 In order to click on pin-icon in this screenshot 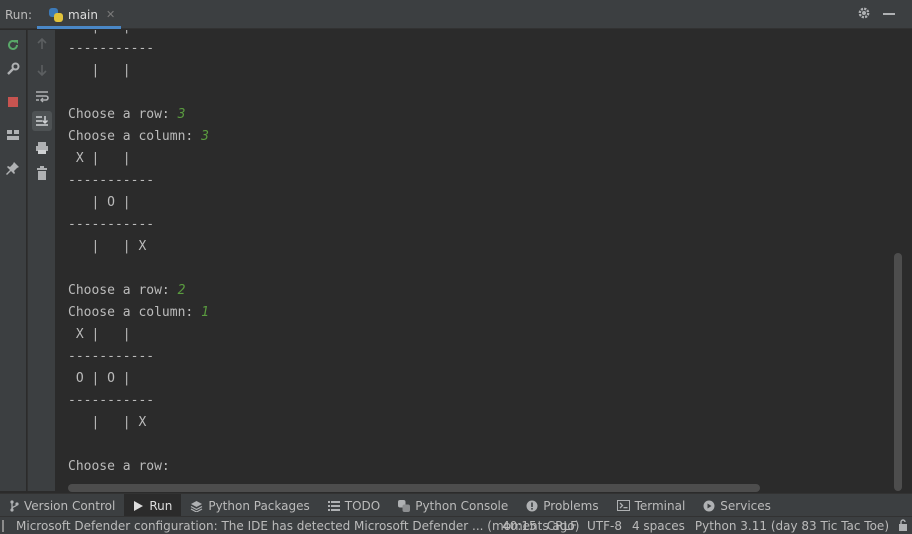, I will do `click(13, 168)`.